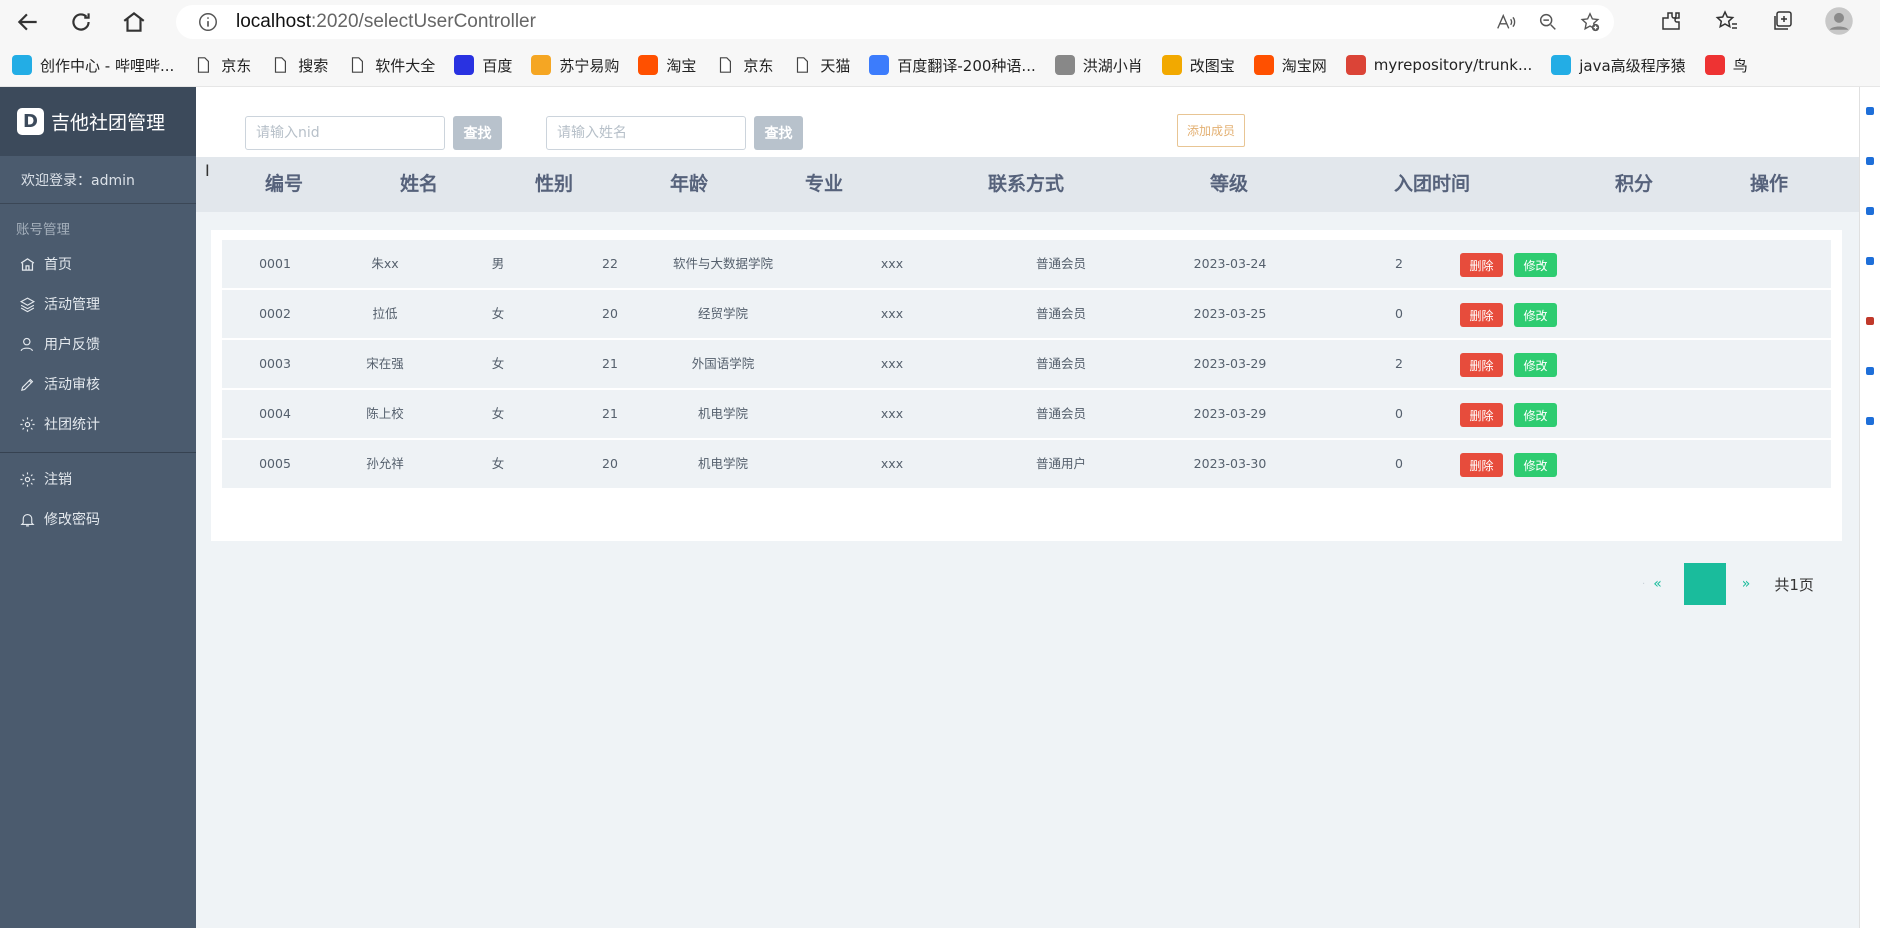 Image resolution: width=1880 pixels, height=928 pixels. I want to click on home-button, so click(134, 22).